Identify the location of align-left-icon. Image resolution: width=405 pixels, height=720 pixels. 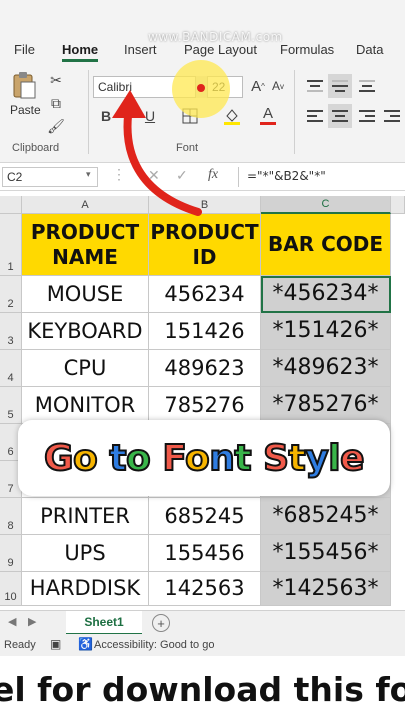
(315, 116).